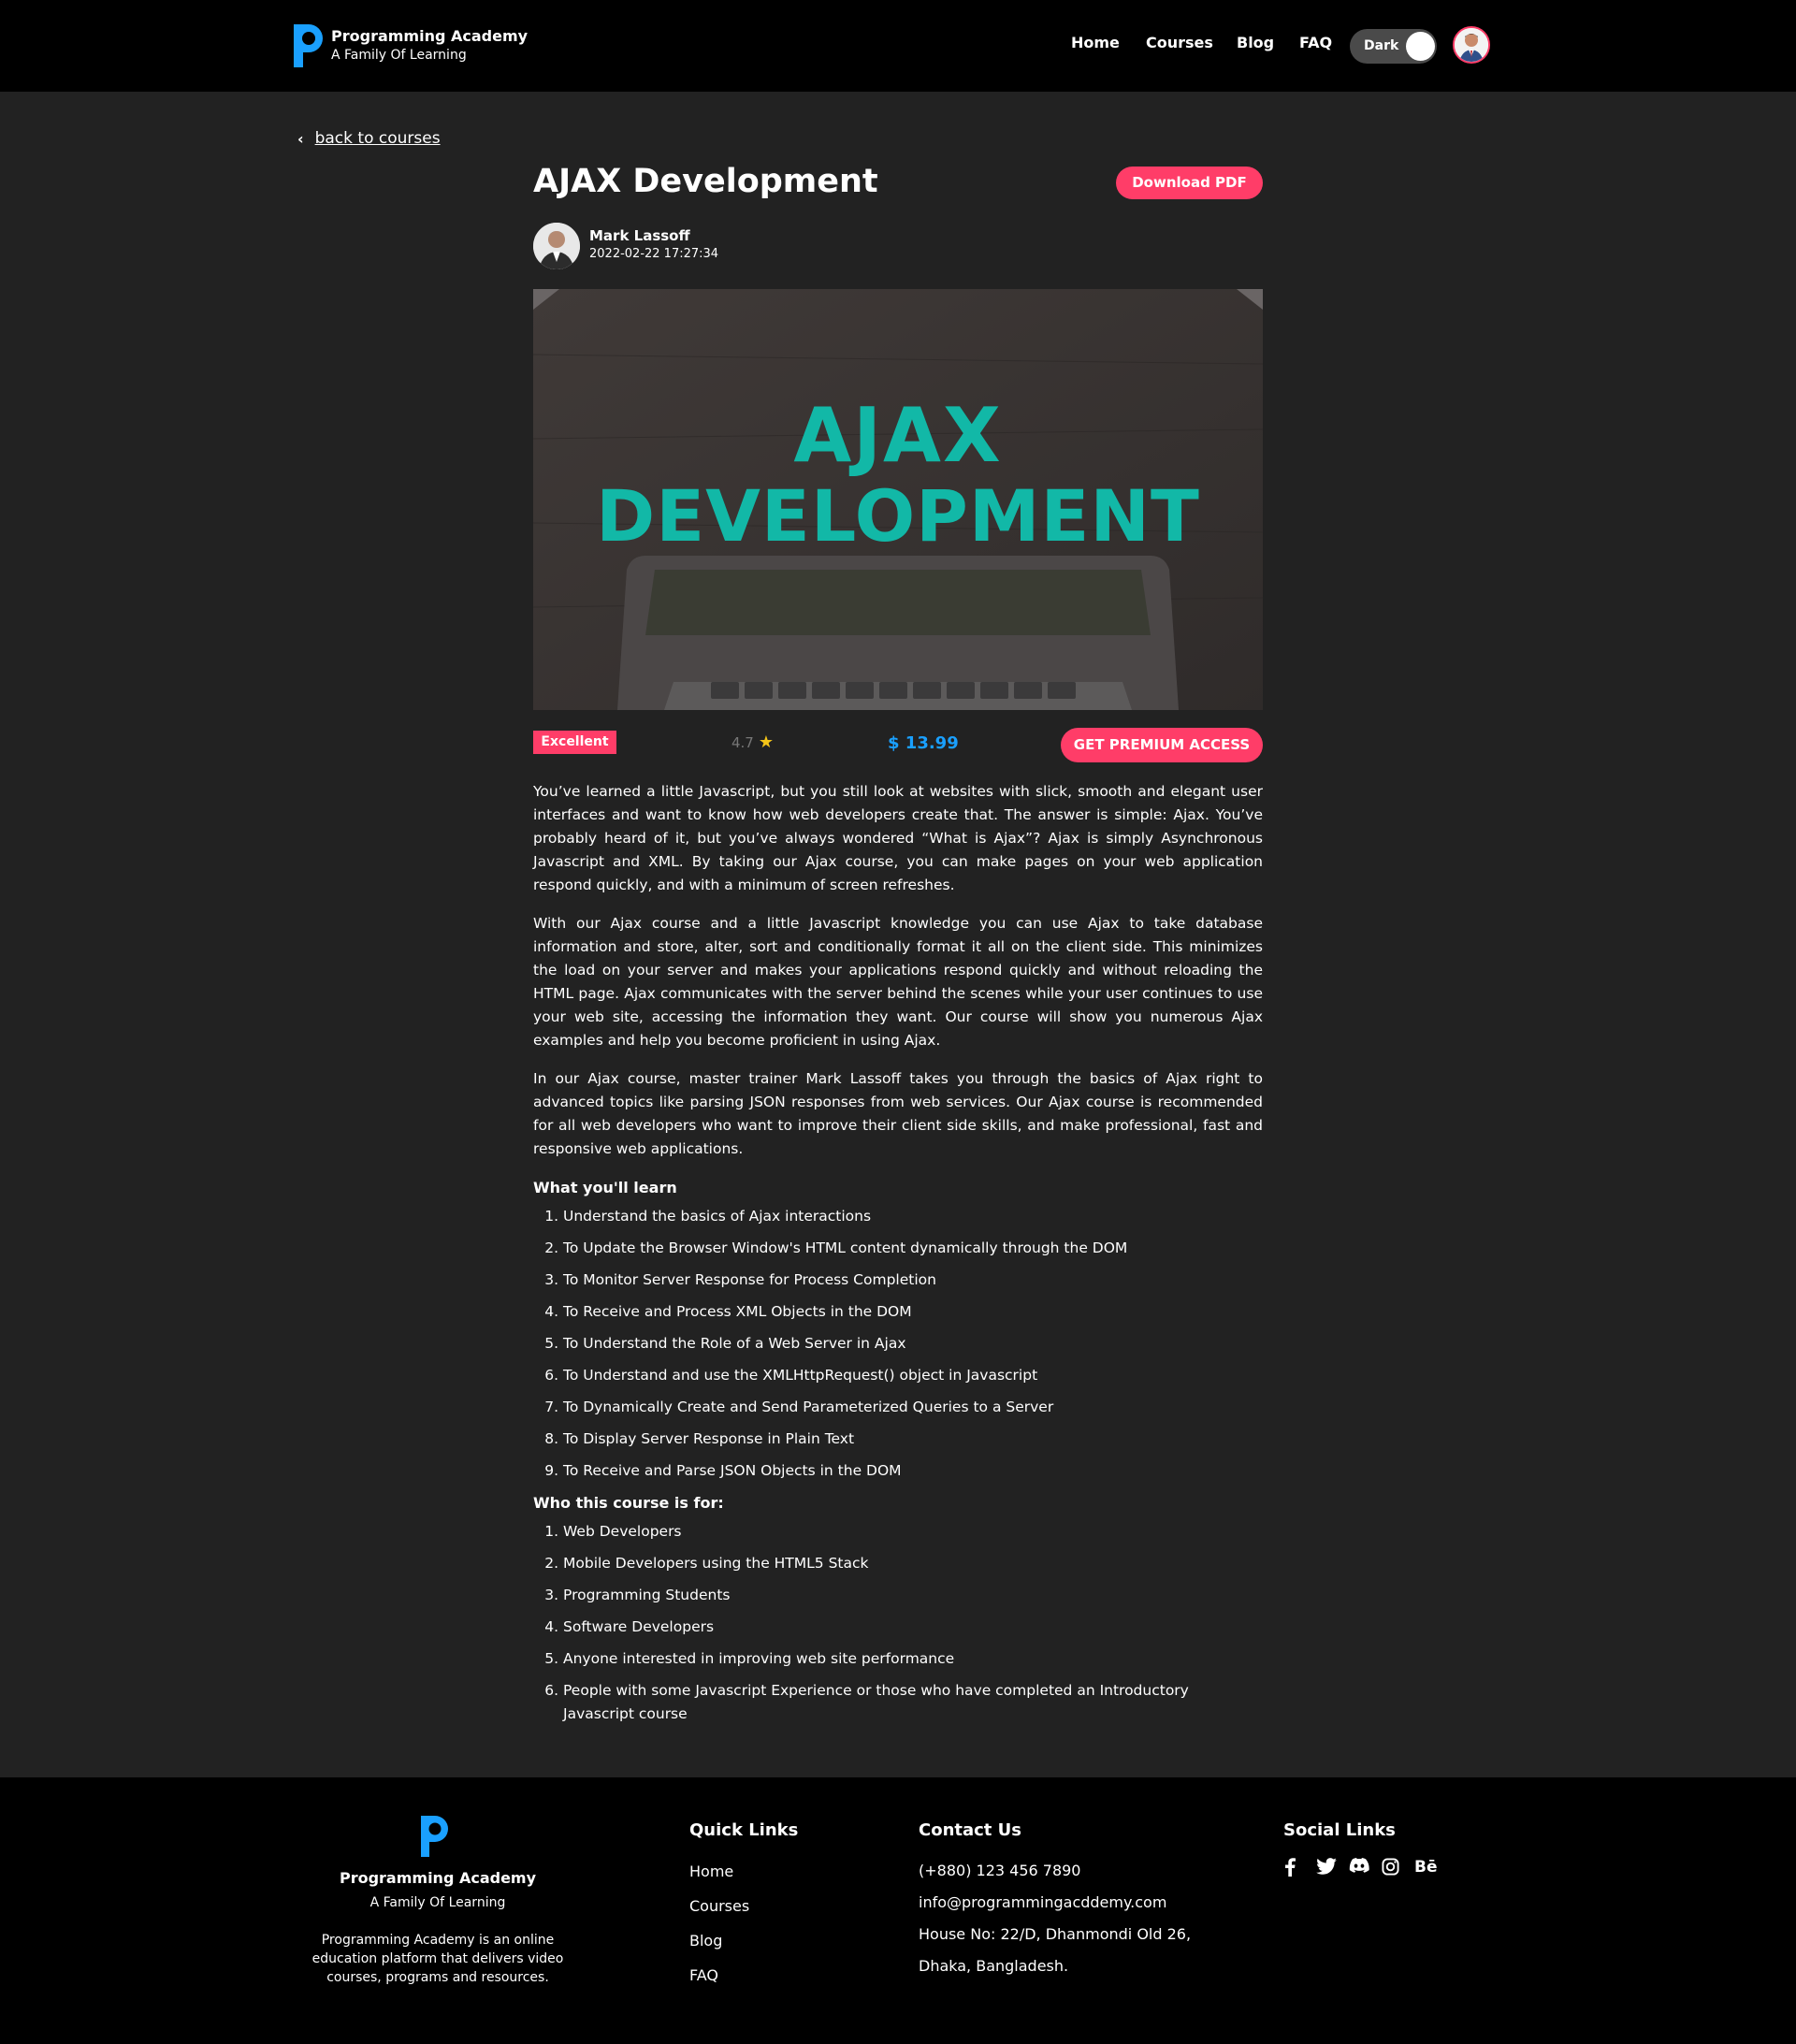 The width and height of the screenshot is (1796, 2044). Describe the element at coordinates (744, 1830) in the screenshot. I see `quick-links-heading: Quick Links` at that location.